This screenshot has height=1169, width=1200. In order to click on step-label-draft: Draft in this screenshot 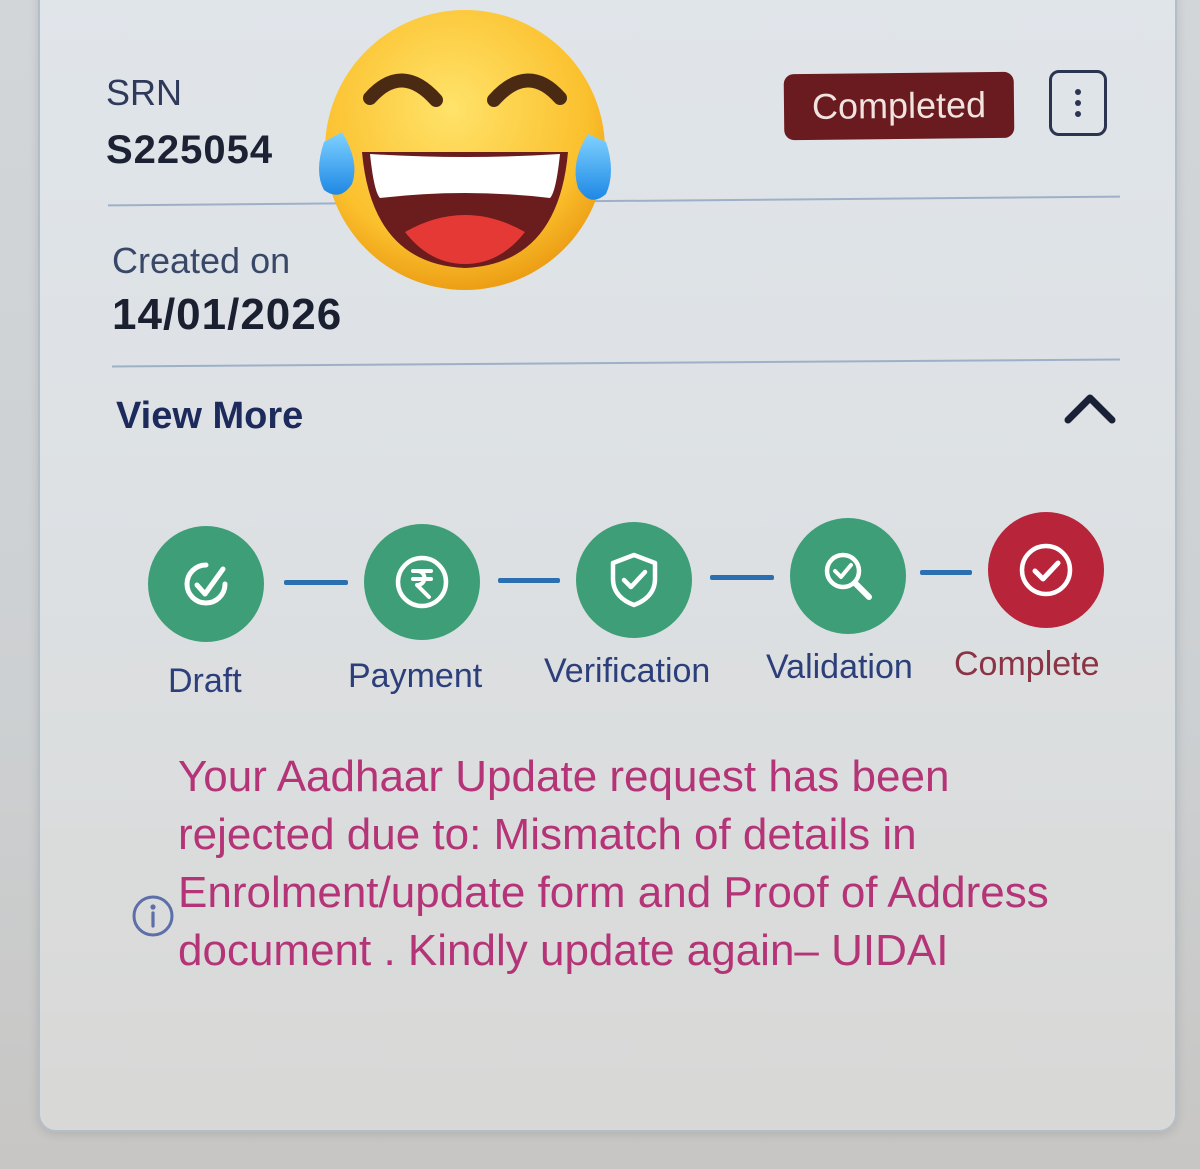, I will do `click(205, 681)`.